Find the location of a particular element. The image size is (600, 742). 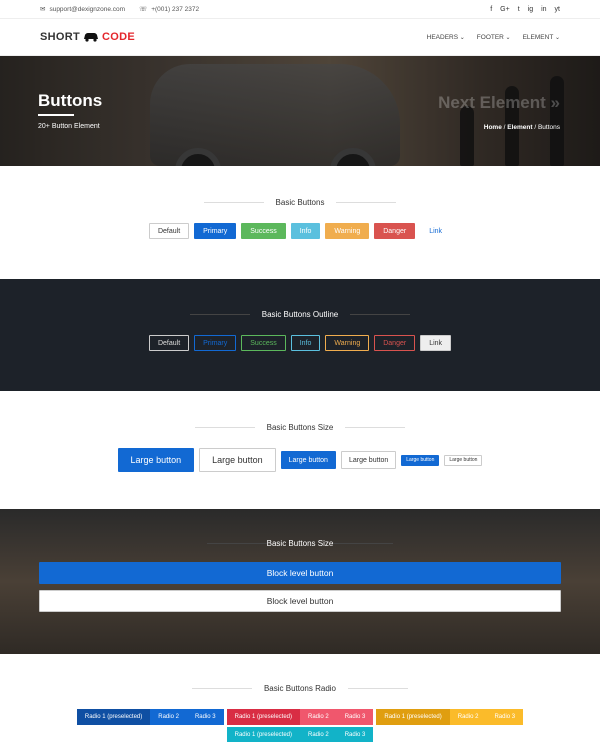

facebook-icon: f is located at coordinates (491, 9).